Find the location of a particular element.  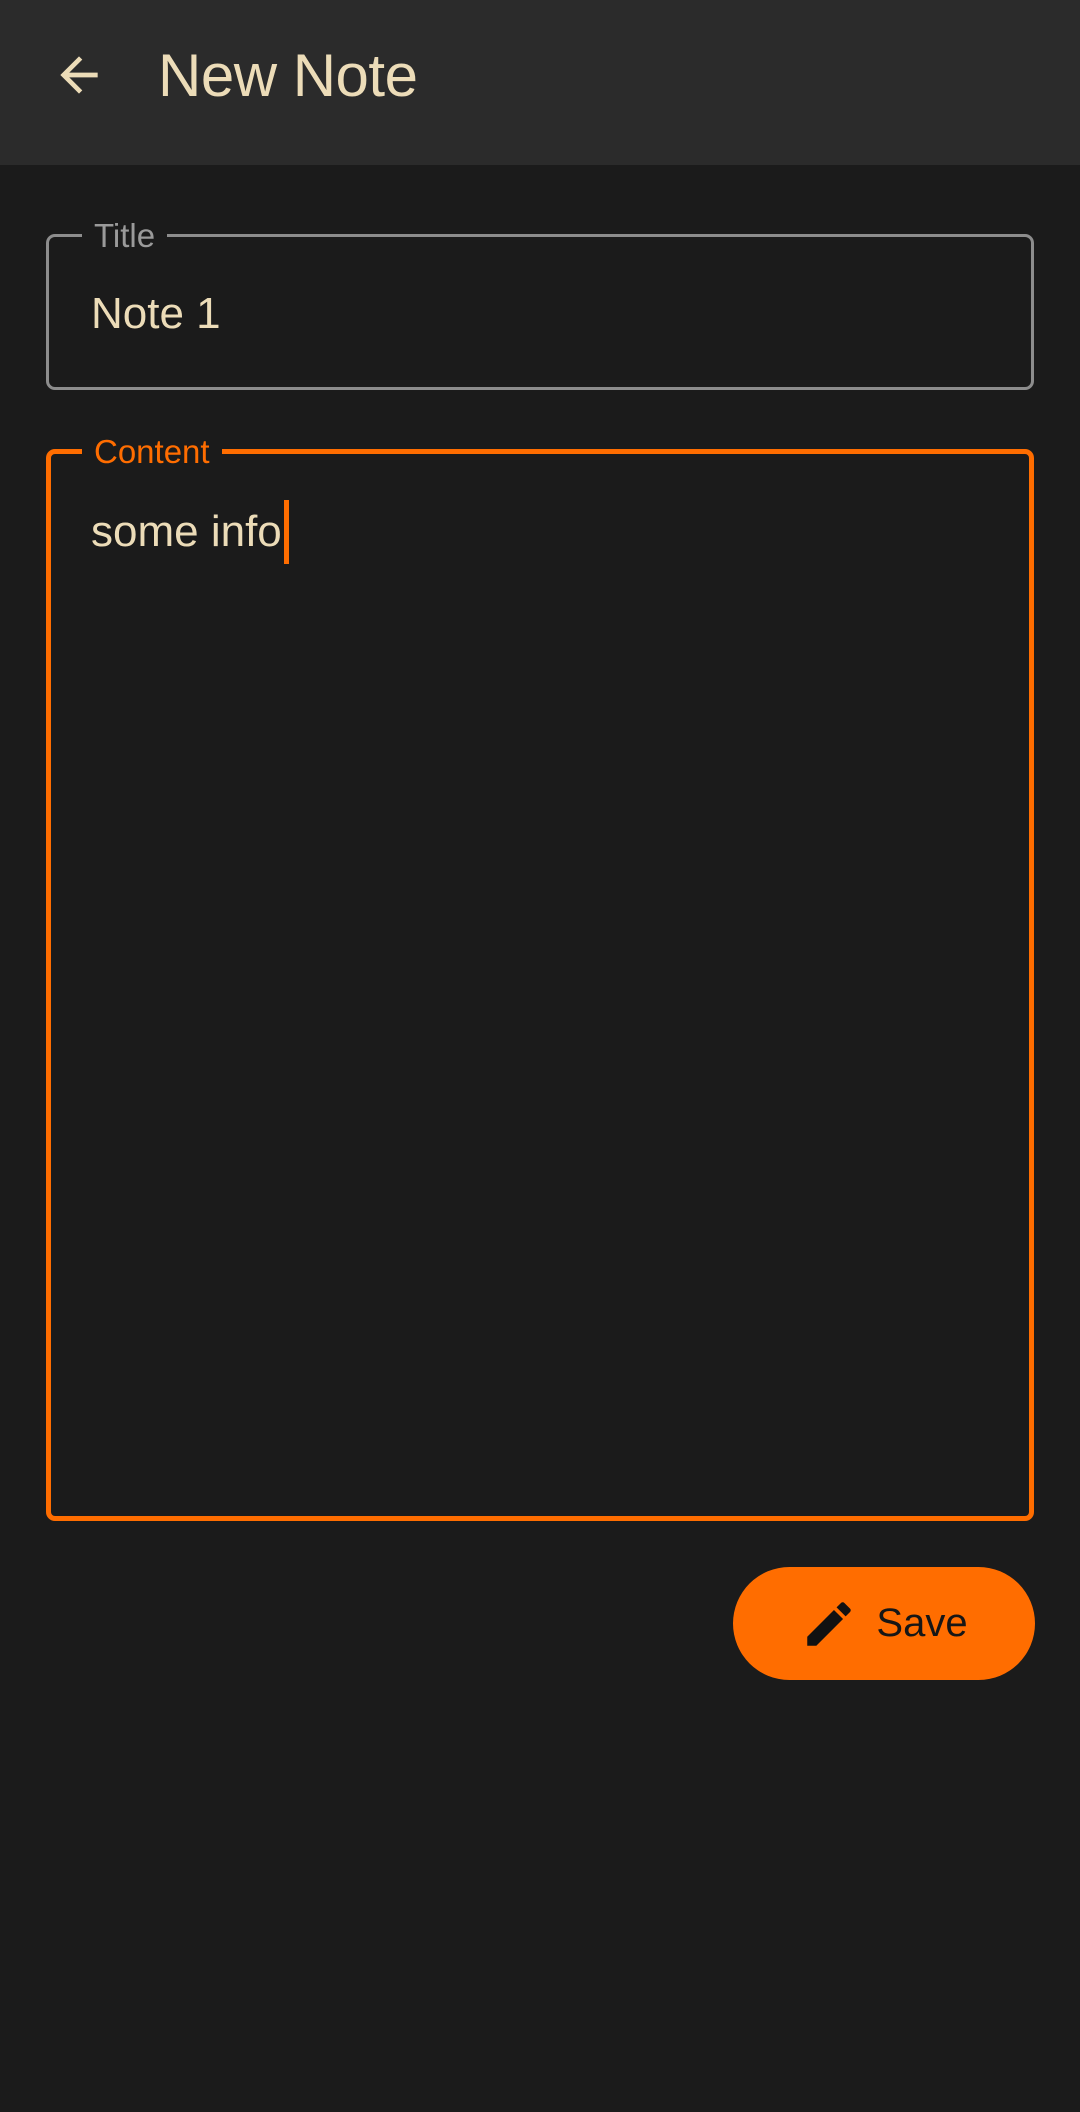

content-field-label: Content is located at coordinates (152, 452).